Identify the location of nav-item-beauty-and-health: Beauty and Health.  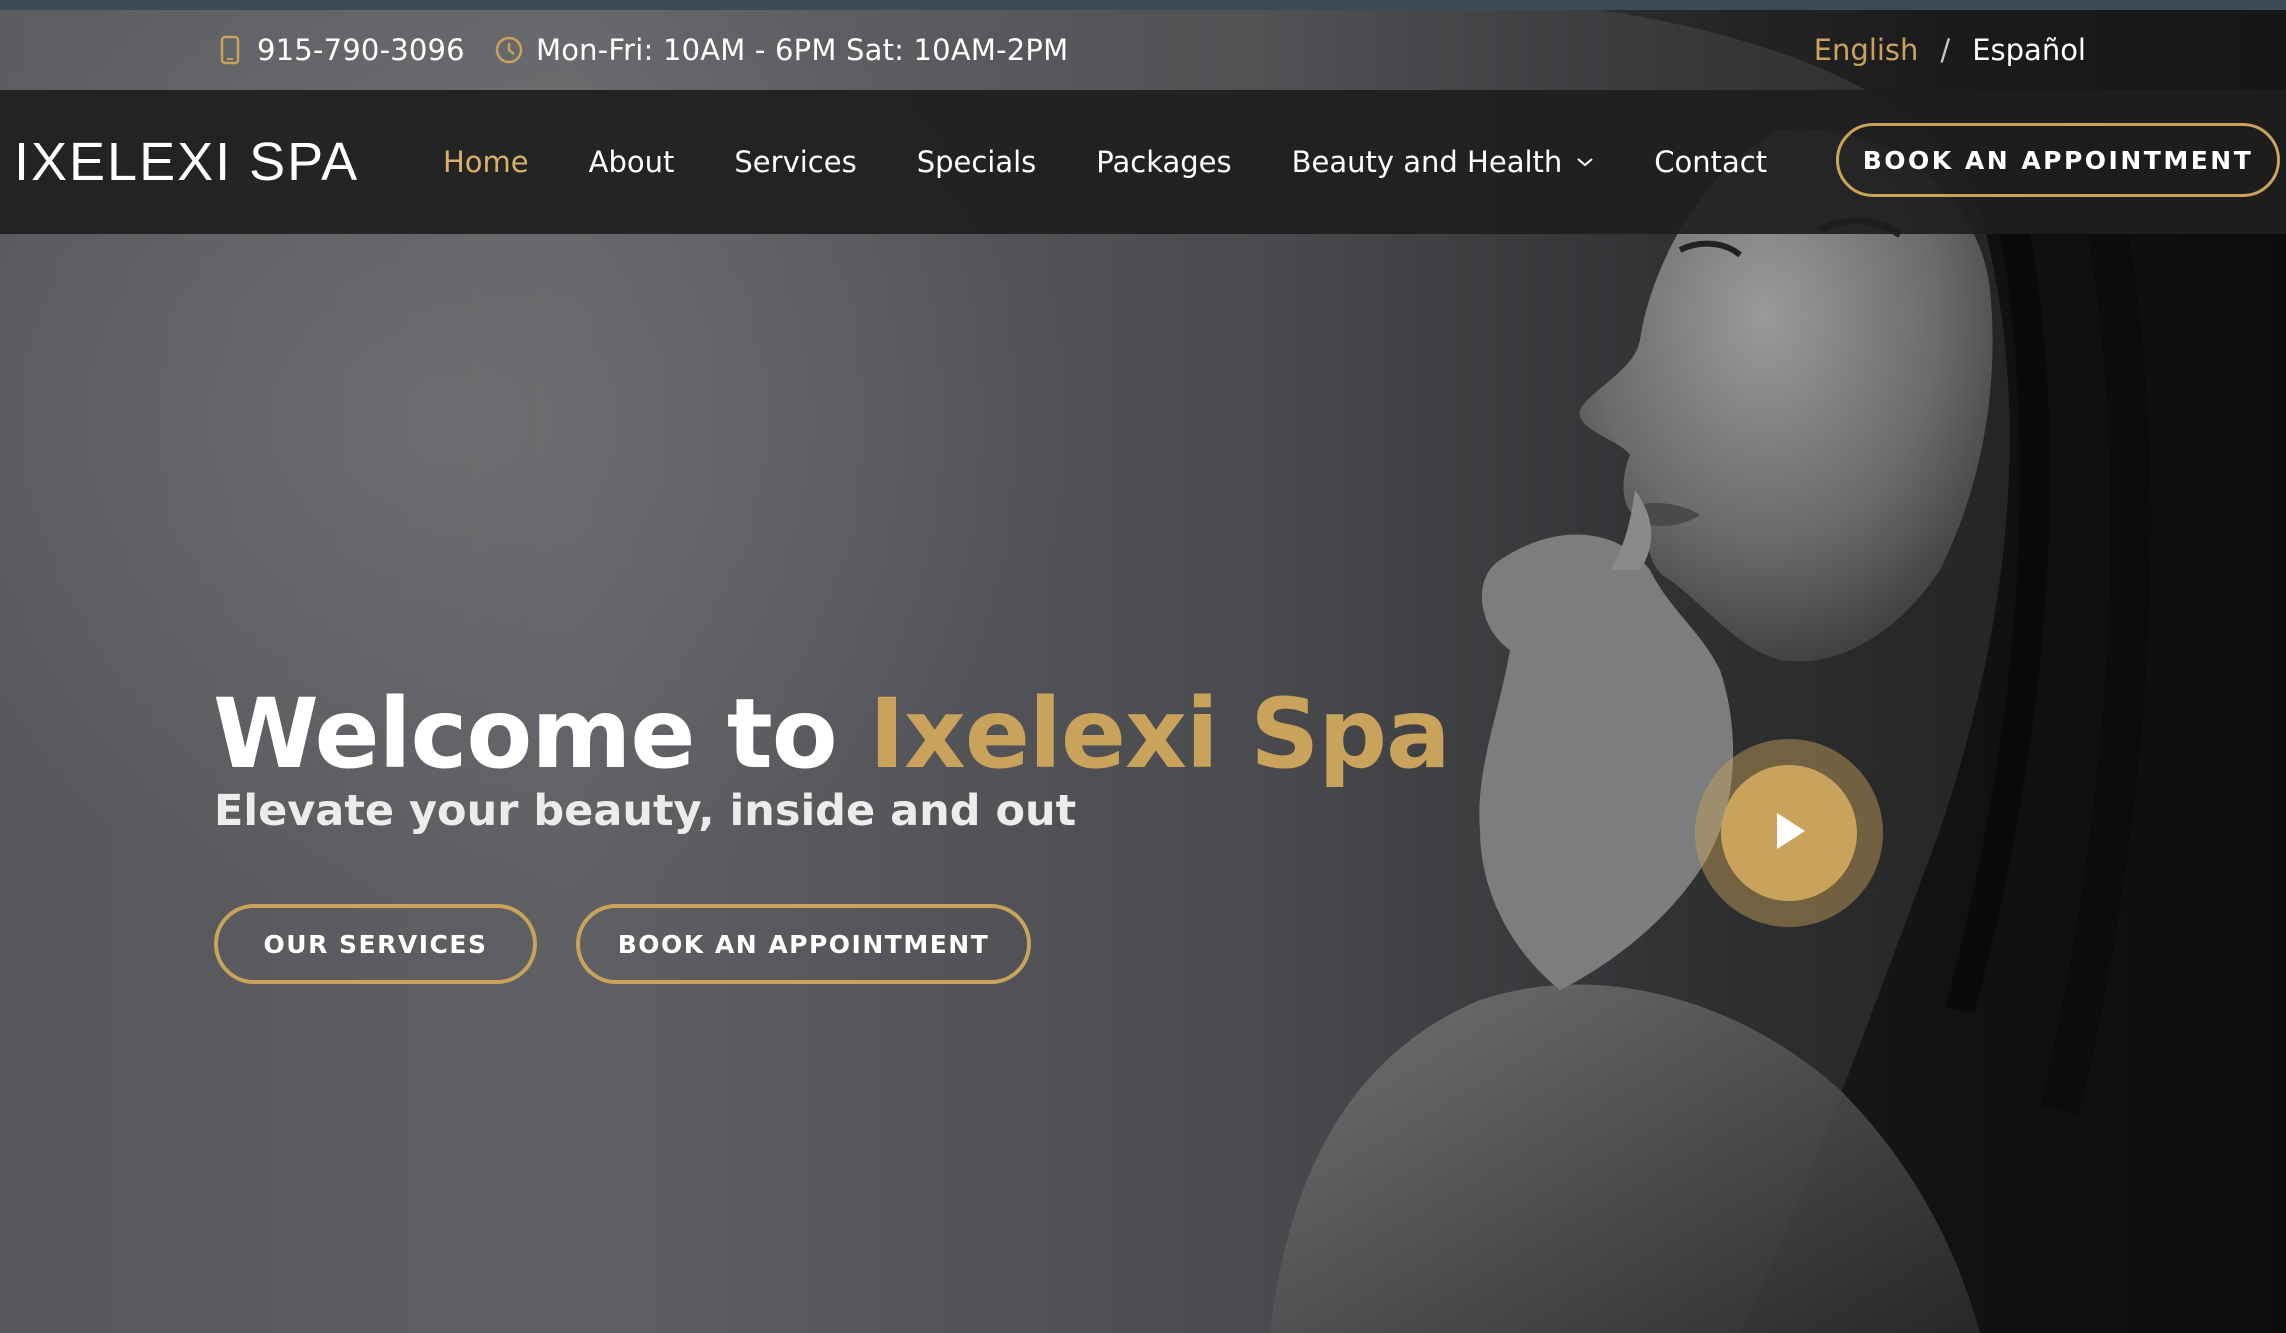
(1443, 162).